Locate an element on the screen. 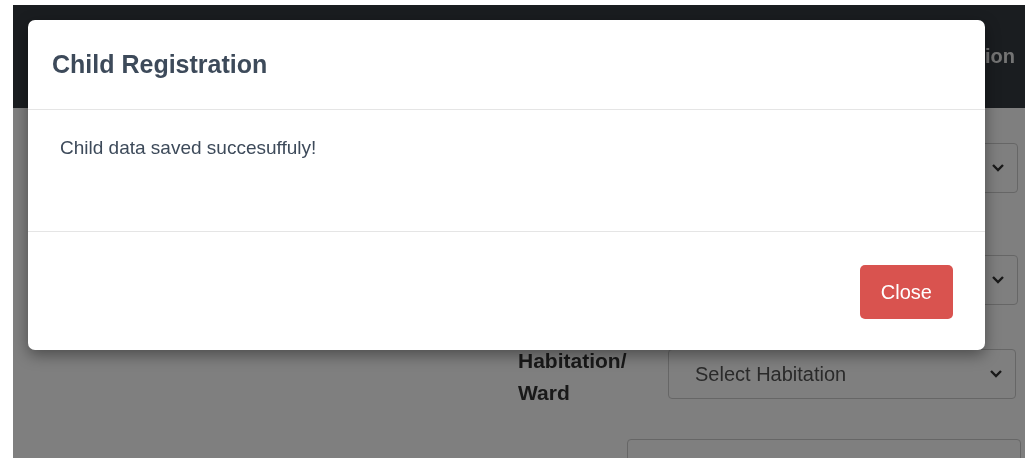  close-button: Close is located at coordinates (906, 292).